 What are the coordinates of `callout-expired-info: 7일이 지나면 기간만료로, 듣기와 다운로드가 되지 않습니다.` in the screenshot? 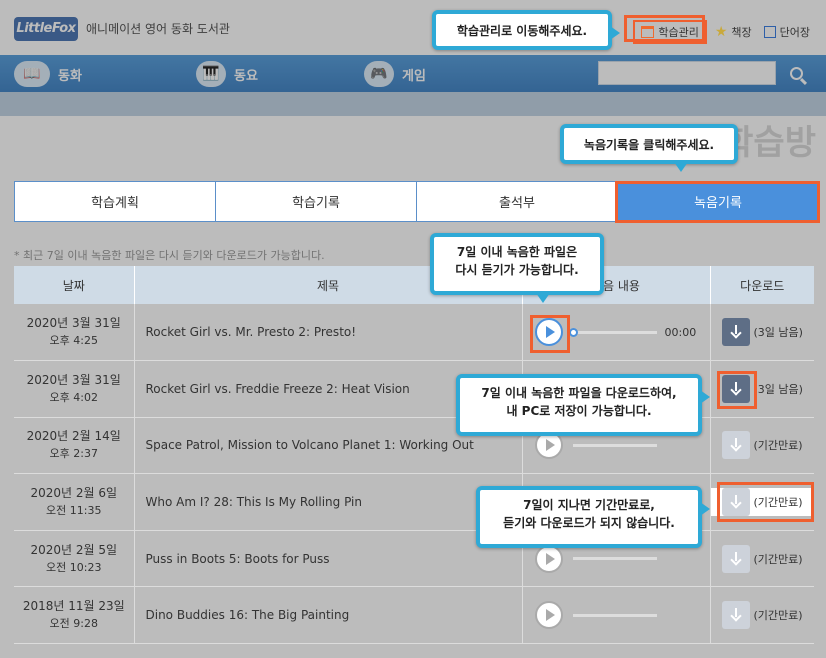 It's located at (593, 517).